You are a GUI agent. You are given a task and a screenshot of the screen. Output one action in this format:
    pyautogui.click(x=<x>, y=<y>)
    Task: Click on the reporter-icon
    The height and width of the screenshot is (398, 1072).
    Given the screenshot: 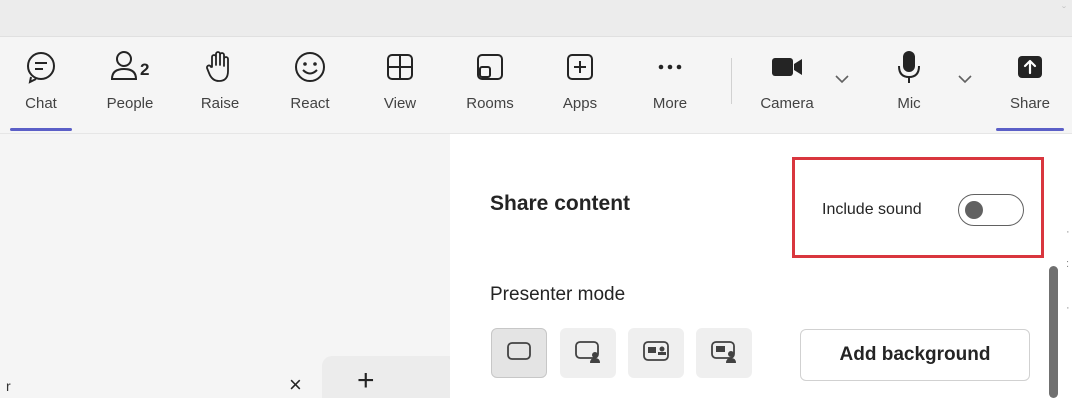 What is the action you would take?
    pyautogui.click(x=724, y=353)
    